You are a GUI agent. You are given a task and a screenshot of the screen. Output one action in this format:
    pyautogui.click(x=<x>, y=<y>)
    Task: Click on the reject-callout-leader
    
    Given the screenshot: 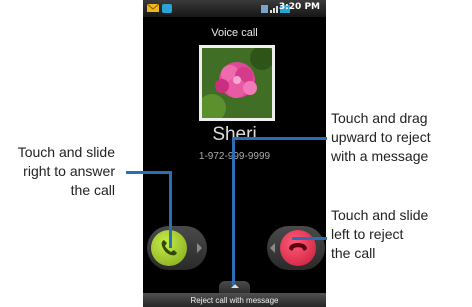 What is the action you would take?
    pyautogui.click(x=309, y=238)
    